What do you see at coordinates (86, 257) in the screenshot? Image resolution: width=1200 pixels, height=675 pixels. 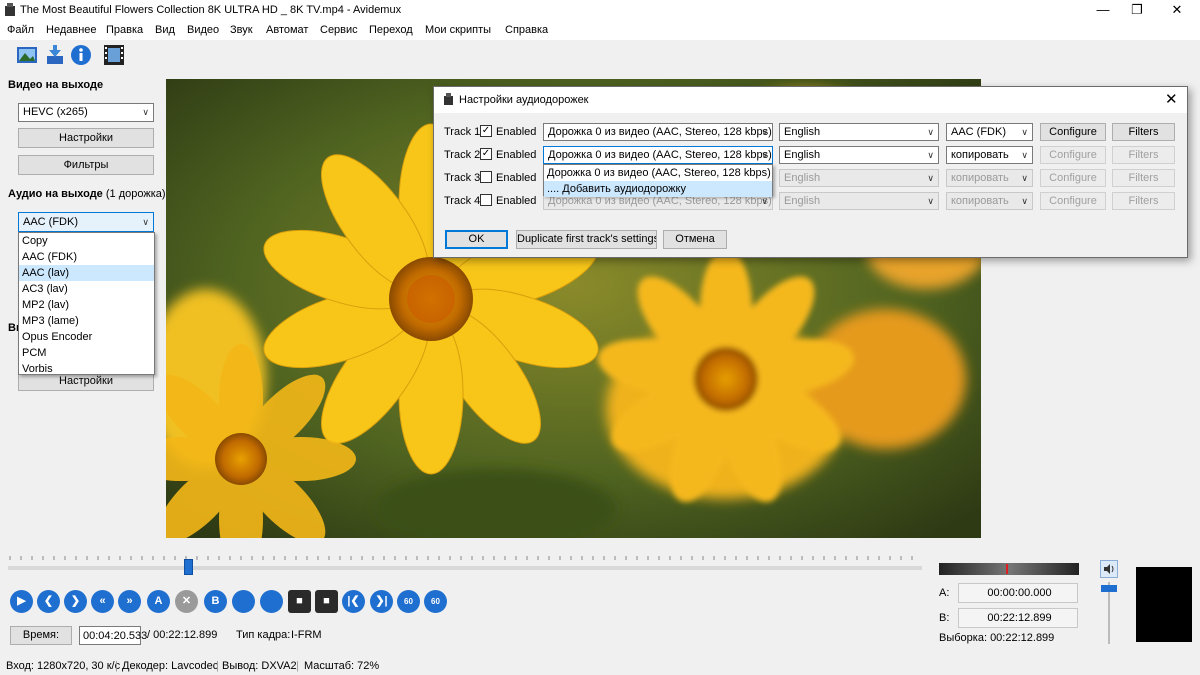 I see `audio-codec-option: AAC (FDK)` at bounding box center [86, 257].